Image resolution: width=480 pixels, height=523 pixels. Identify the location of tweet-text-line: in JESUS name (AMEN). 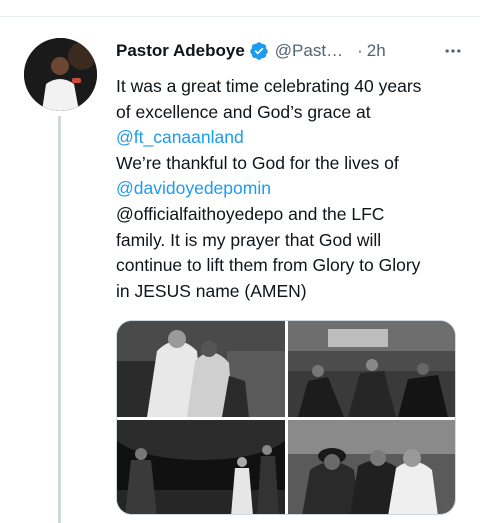
(211, 290).